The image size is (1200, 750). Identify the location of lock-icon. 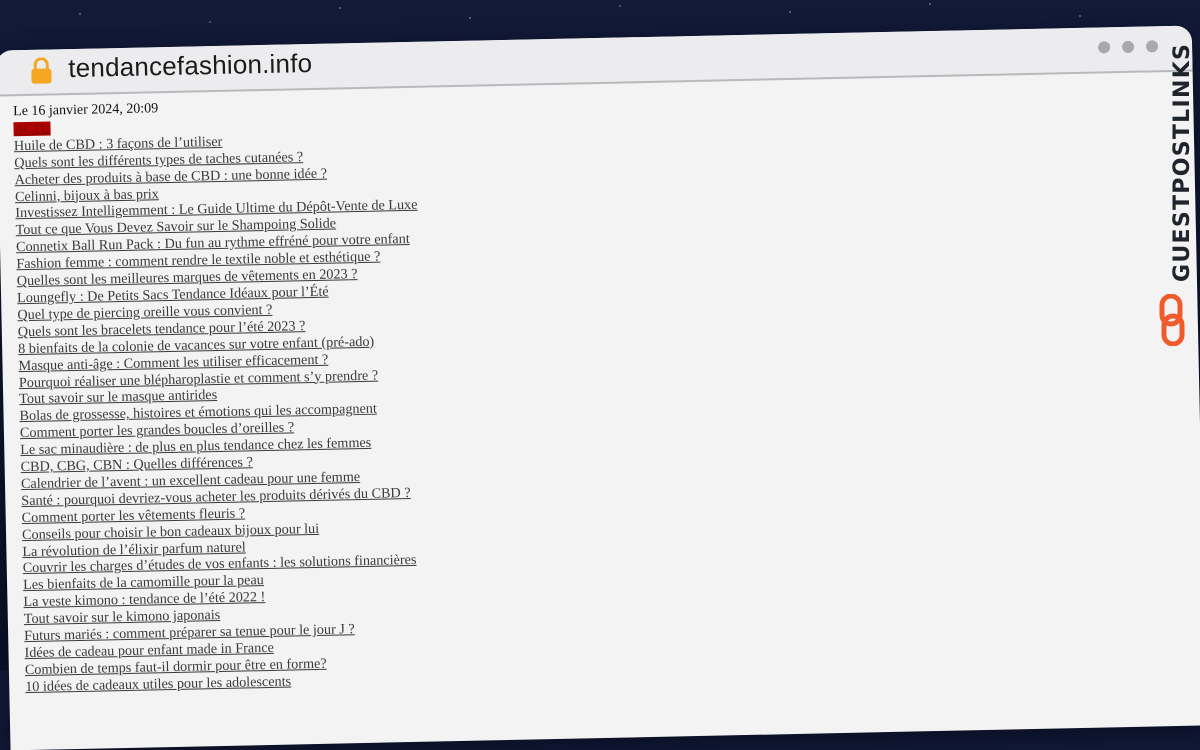
(41, 70).